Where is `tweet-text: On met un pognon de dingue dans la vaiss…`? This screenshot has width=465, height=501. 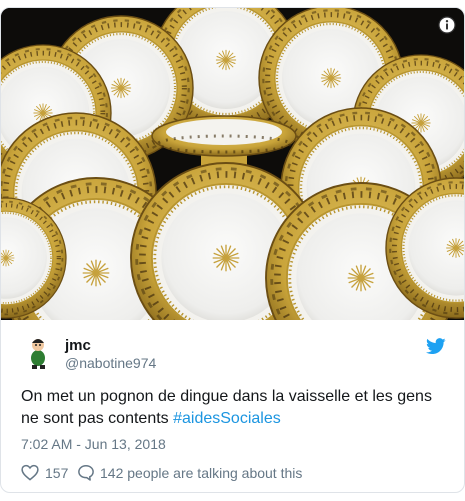 tweet-text: On met un pognon de dingue dans la vaiss… is located at coordinates (234, 408).